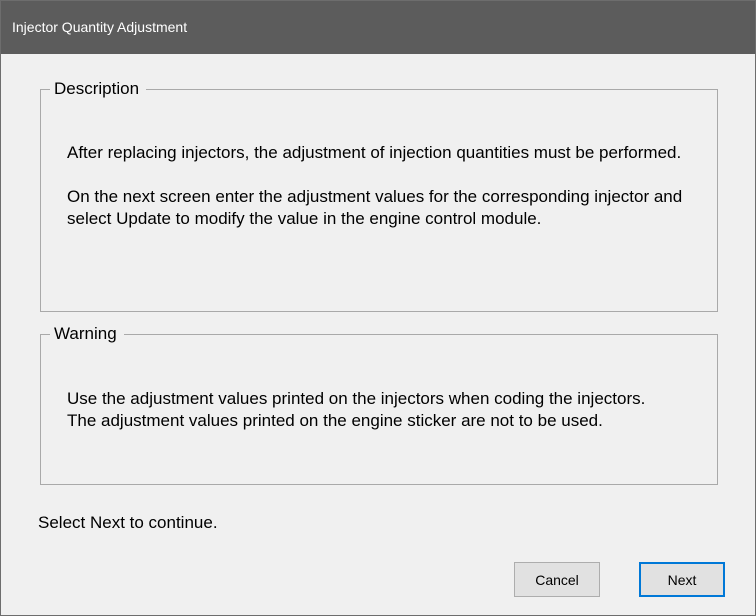  Describe the element at coordinates (85, 333) in the screenshot. I see `warning-legend: Warning` at that location.